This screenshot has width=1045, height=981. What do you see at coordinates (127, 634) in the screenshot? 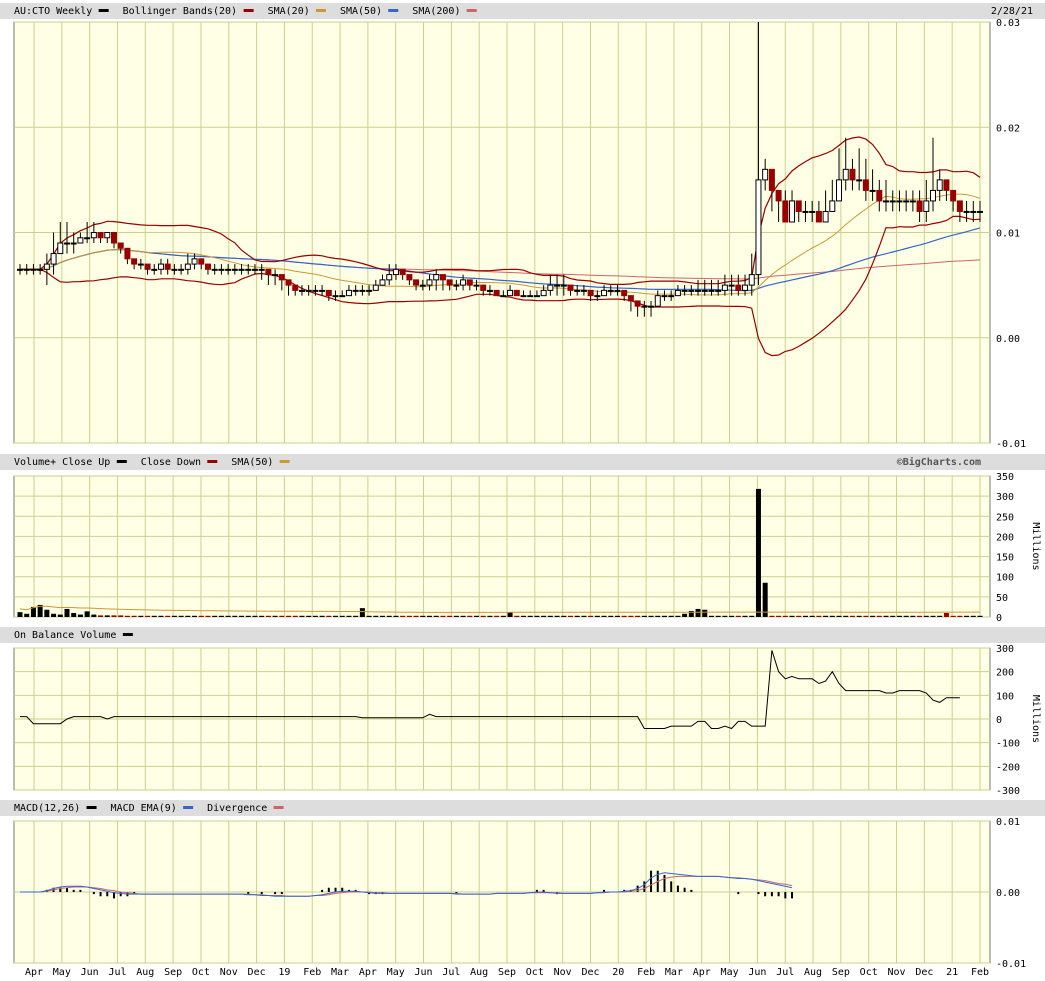
I see `obv-legend-swatch` at bounding box center [127, 634].